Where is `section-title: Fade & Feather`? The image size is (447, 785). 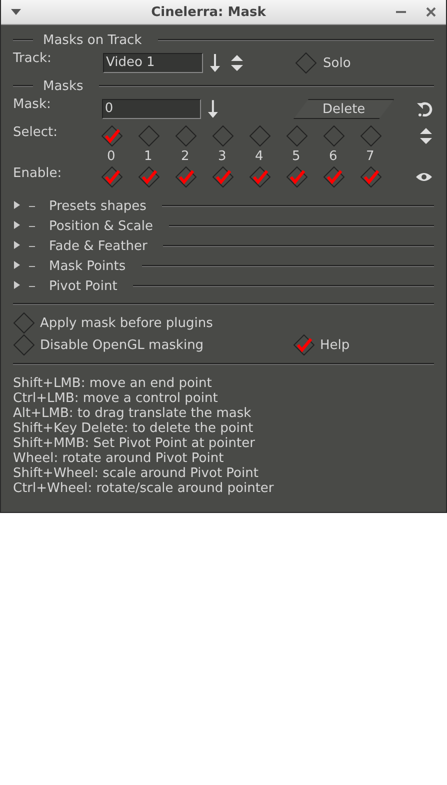
section-title: Fade & Feather is located at coordinates (98, 246).